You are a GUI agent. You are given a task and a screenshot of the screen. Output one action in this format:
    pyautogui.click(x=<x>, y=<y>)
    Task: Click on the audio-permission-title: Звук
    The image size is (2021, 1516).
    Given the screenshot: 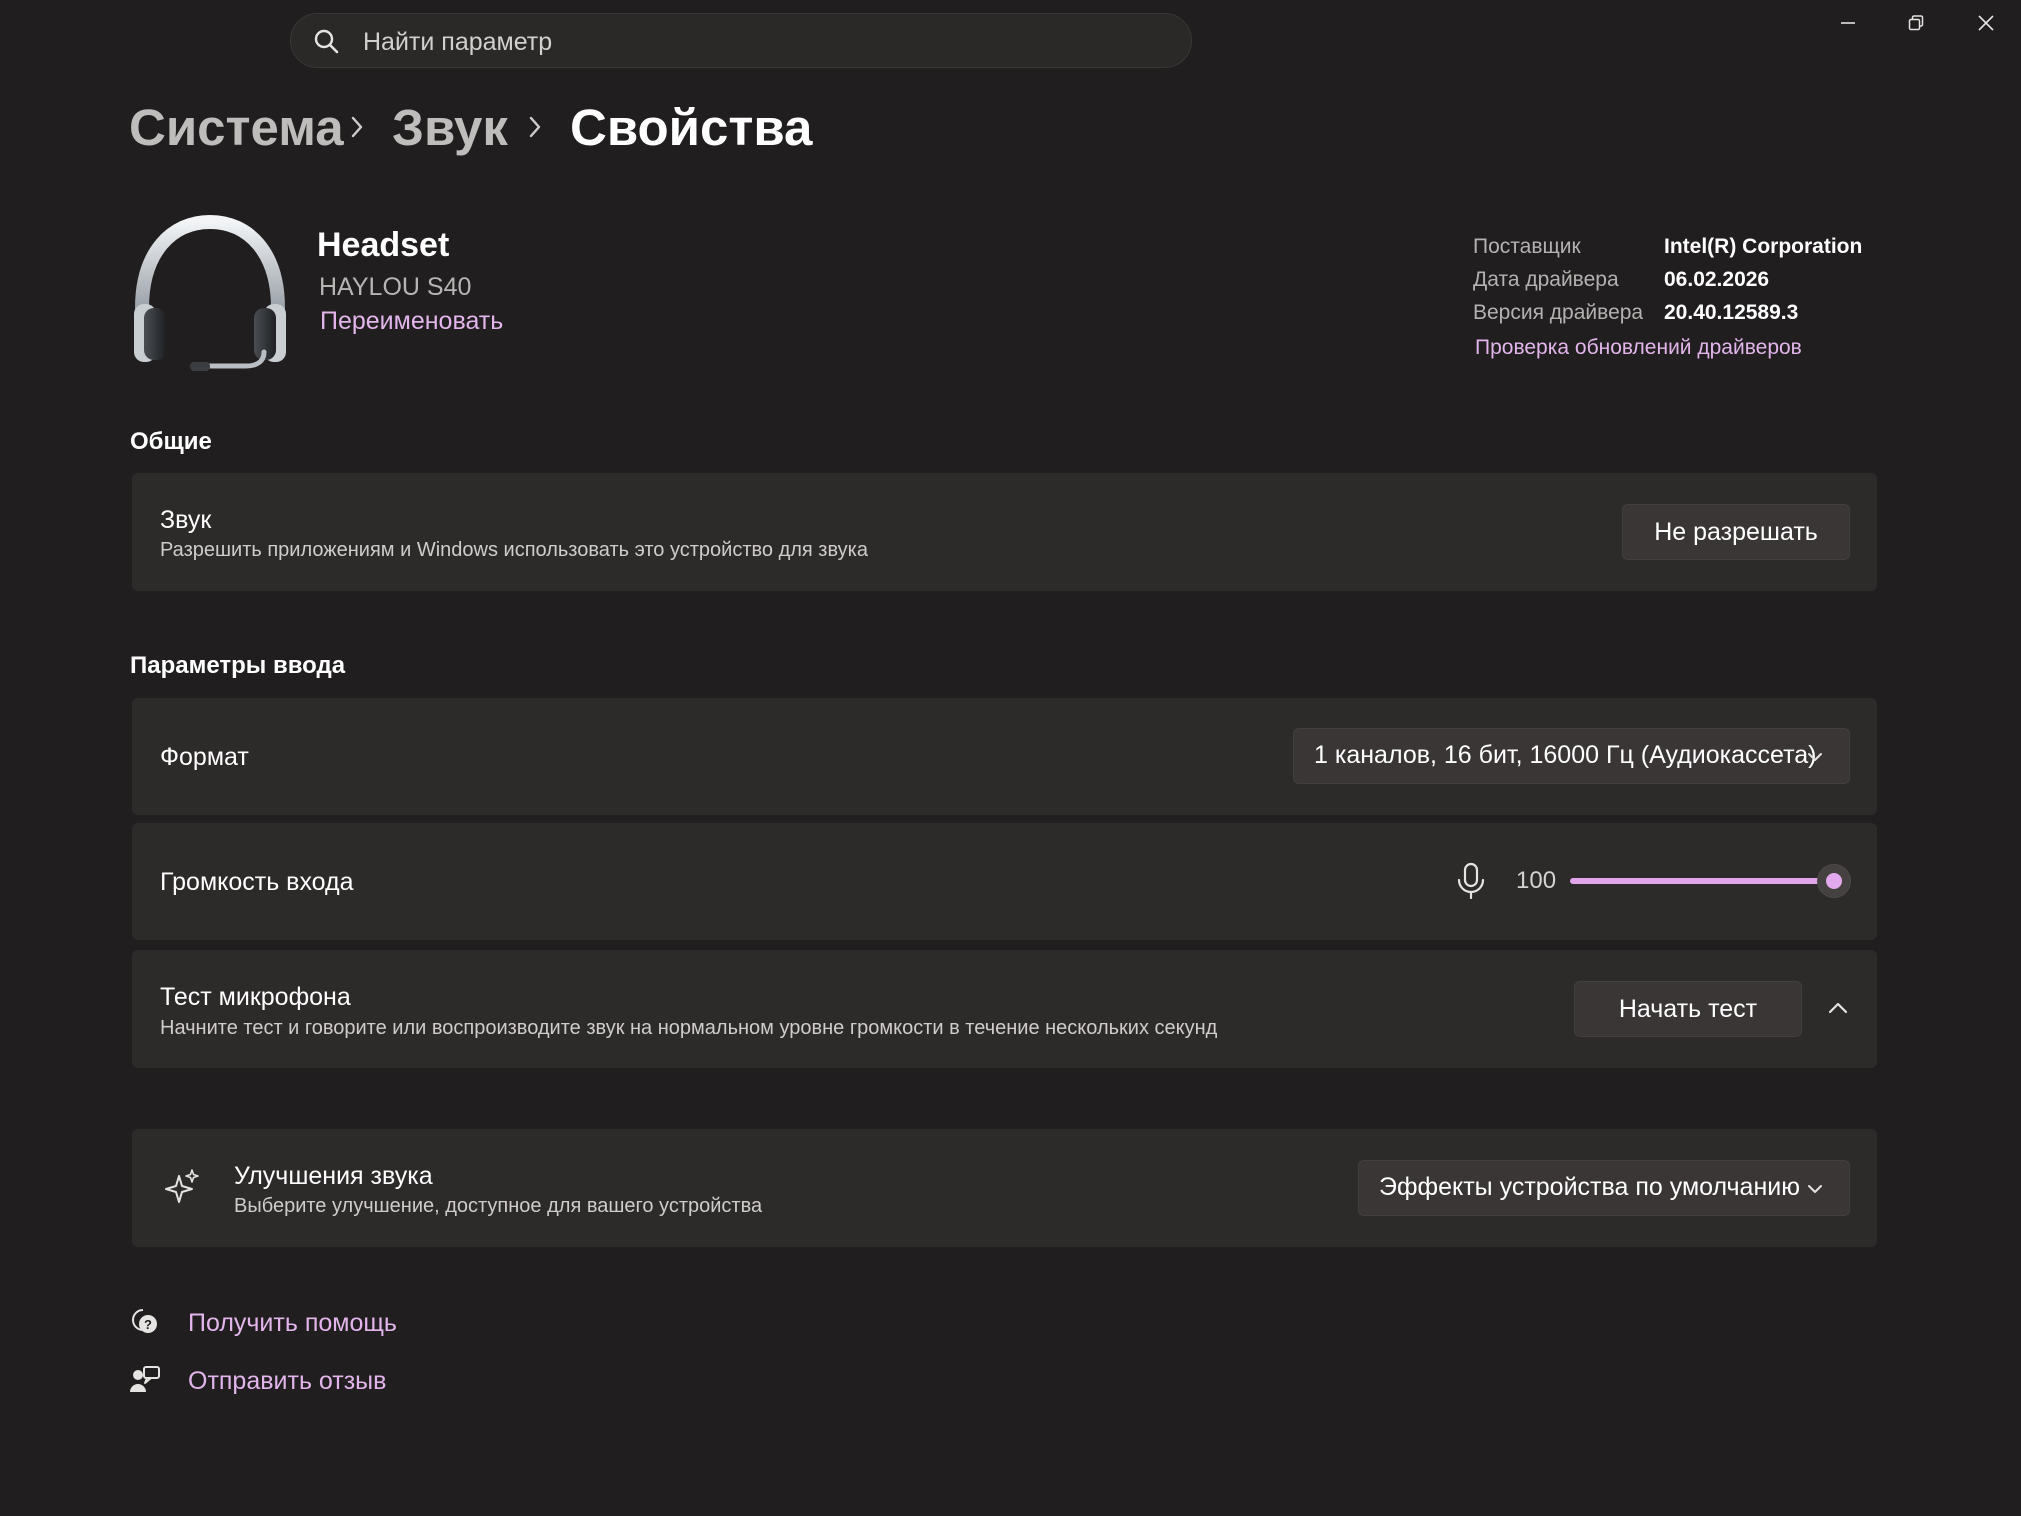 What is the action you would take?
    pyautogui.click(x=186, y=520)
    